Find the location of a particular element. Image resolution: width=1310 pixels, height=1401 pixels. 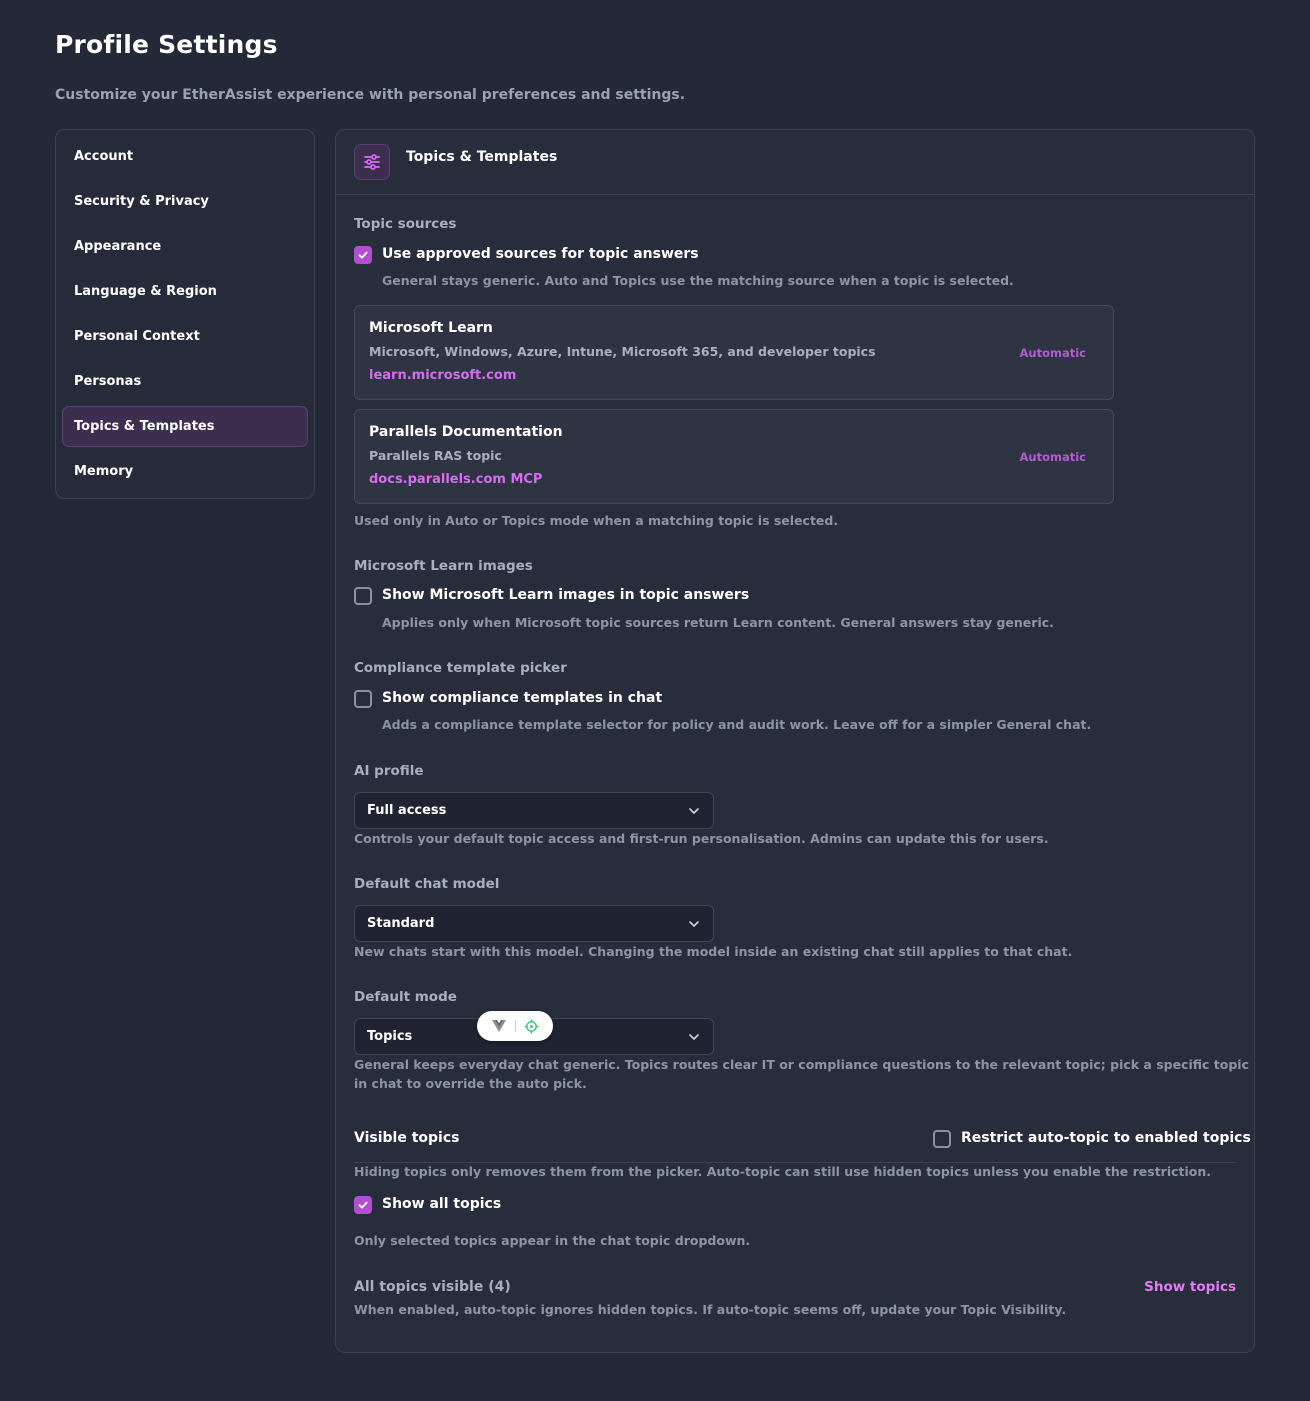

sidebar-item-label: Appearance is located at coordinates (118, 246).